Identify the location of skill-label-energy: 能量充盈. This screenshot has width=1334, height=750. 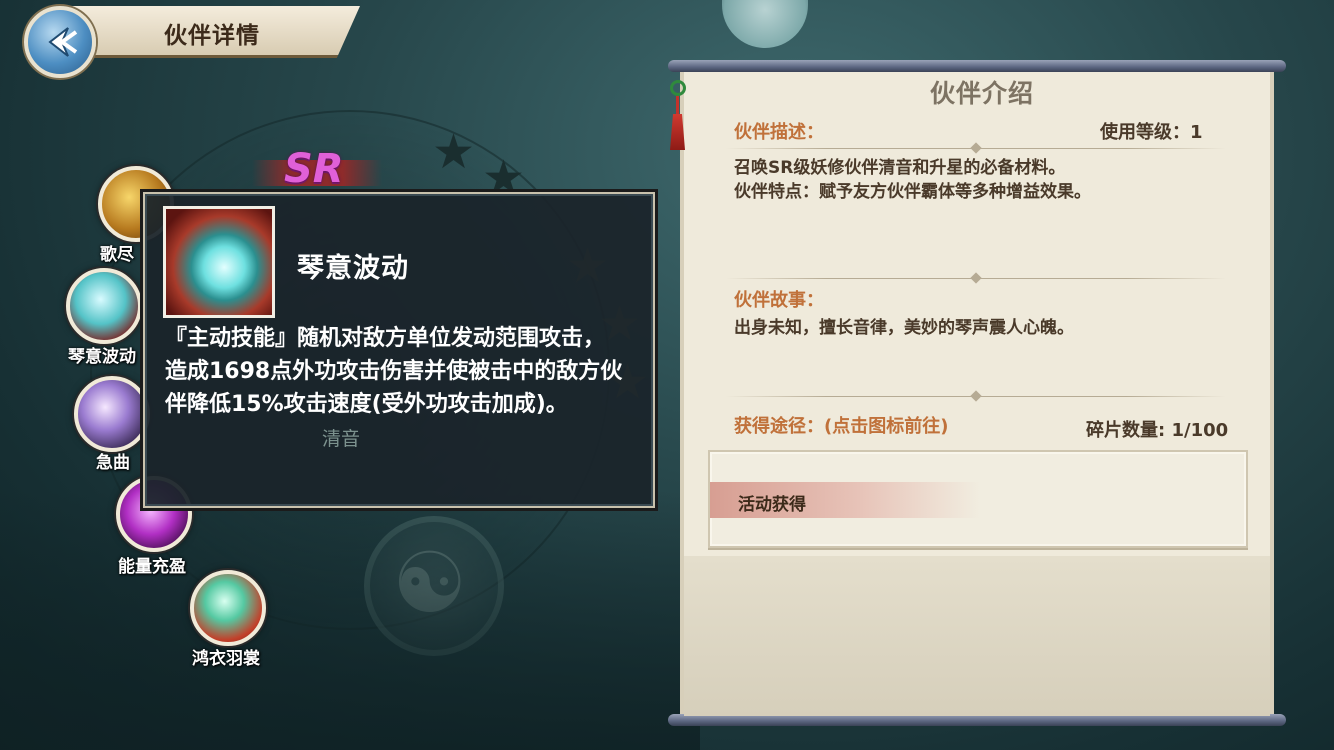
(152, 567).